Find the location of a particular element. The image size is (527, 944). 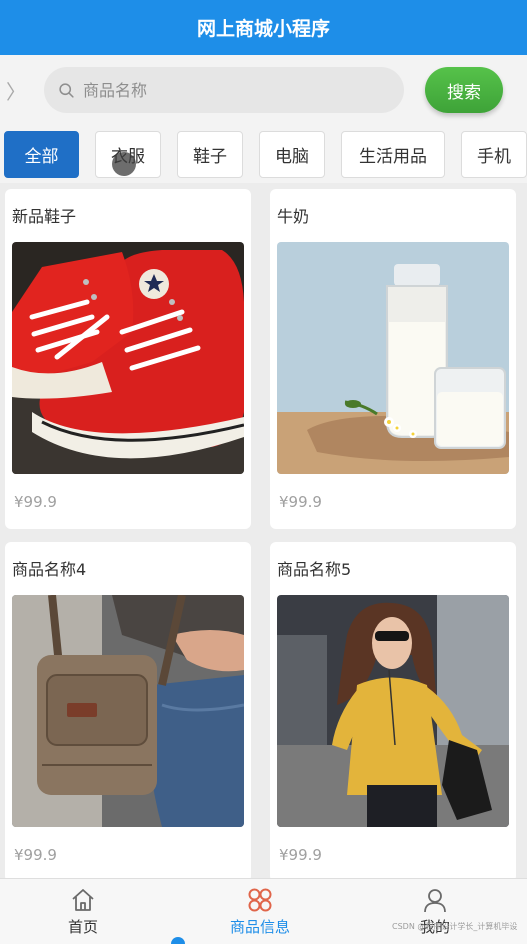

product-image-milk is located at coordinates (393, 358).